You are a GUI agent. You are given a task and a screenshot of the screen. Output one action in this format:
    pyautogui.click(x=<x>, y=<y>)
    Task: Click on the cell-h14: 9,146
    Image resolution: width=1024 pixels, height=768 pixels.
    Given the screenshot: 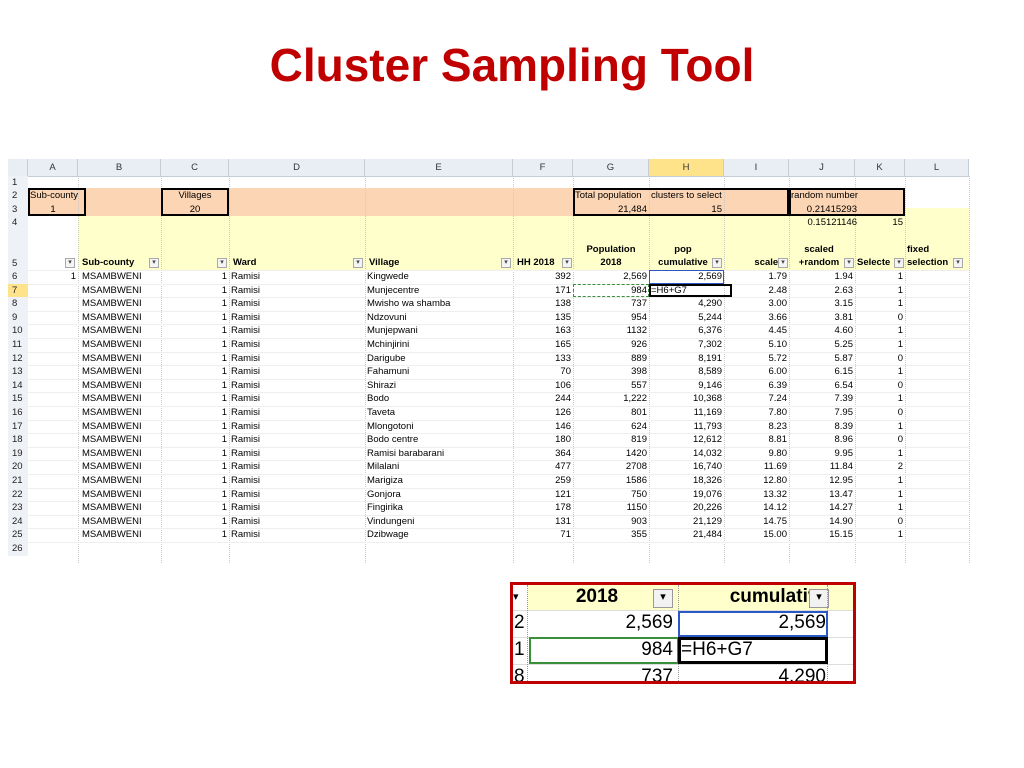 What is the action you would take?
    pyautogui.click(x=686, y=386)
    